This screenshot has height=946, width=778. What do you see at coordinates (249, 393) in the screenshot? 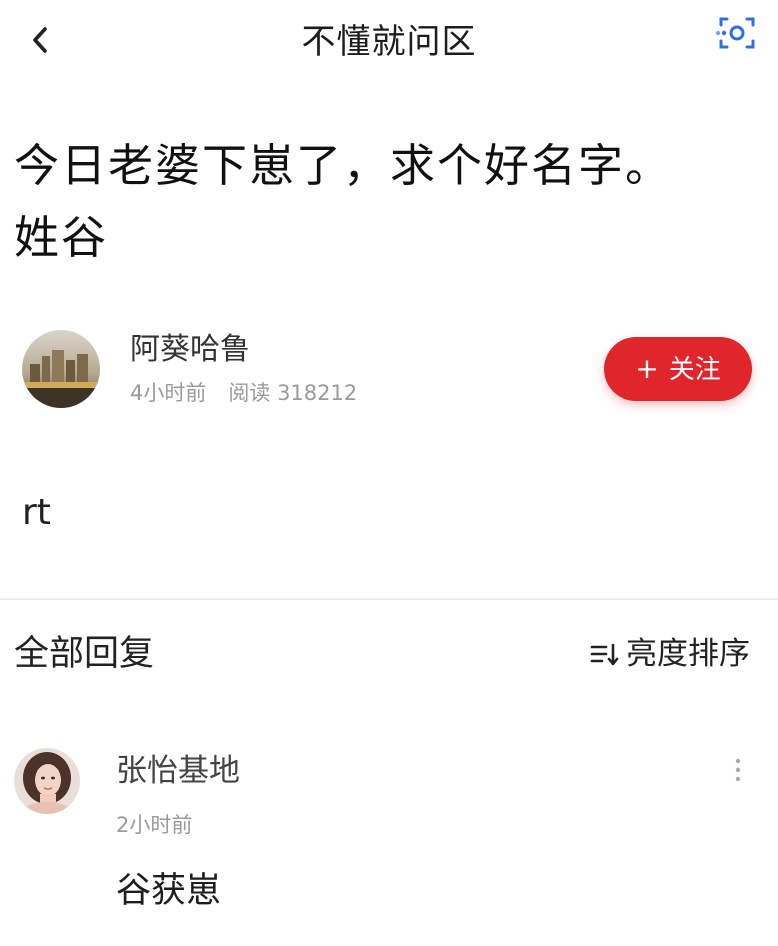
I see `read-label: 阅读` at bounding box center [249, 393].